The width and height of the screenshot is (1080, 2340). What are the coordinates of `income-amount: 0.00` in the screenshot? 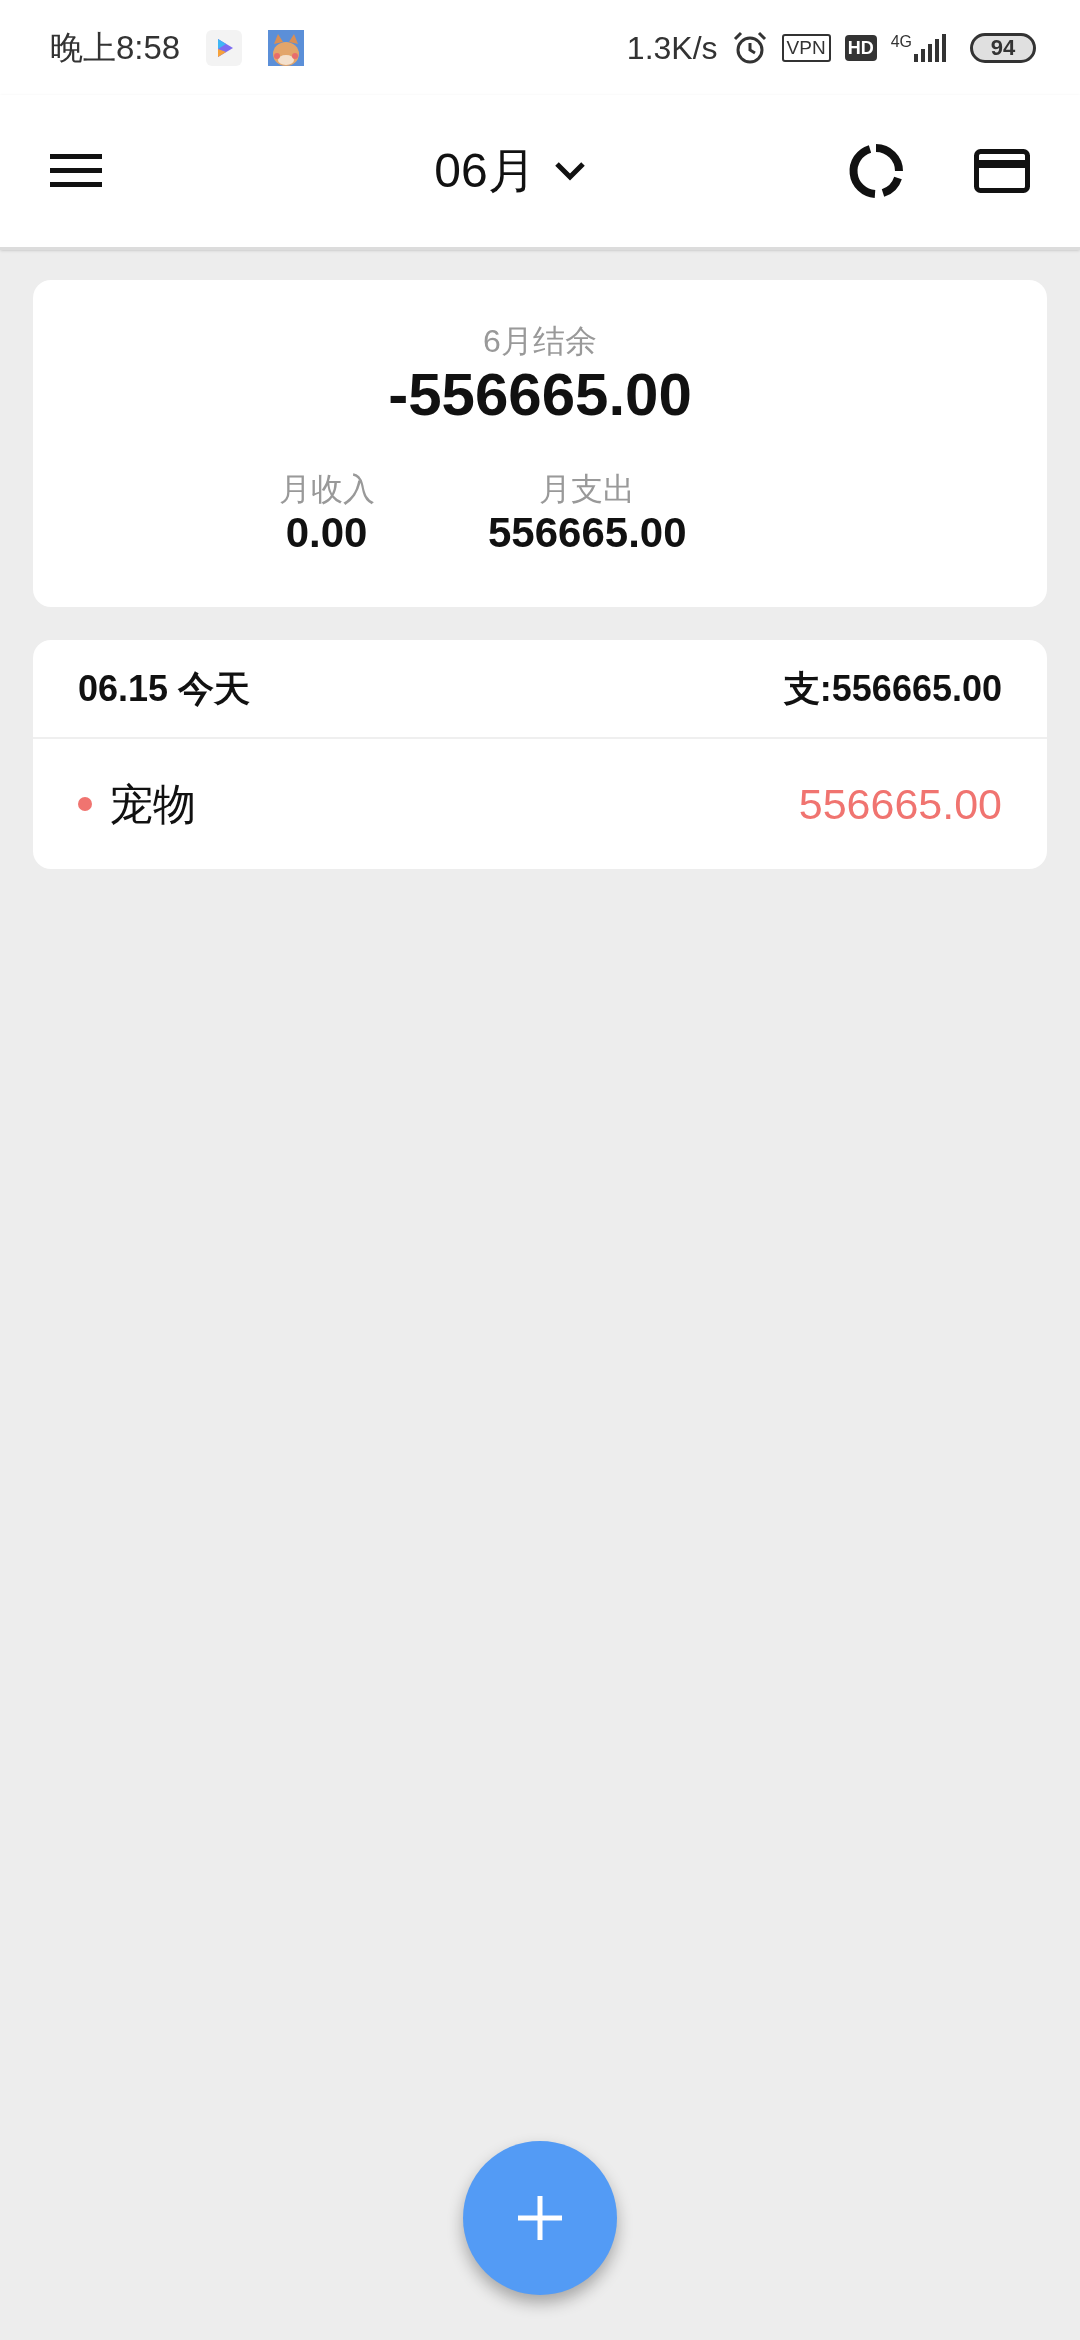 It's located at (326, 533).